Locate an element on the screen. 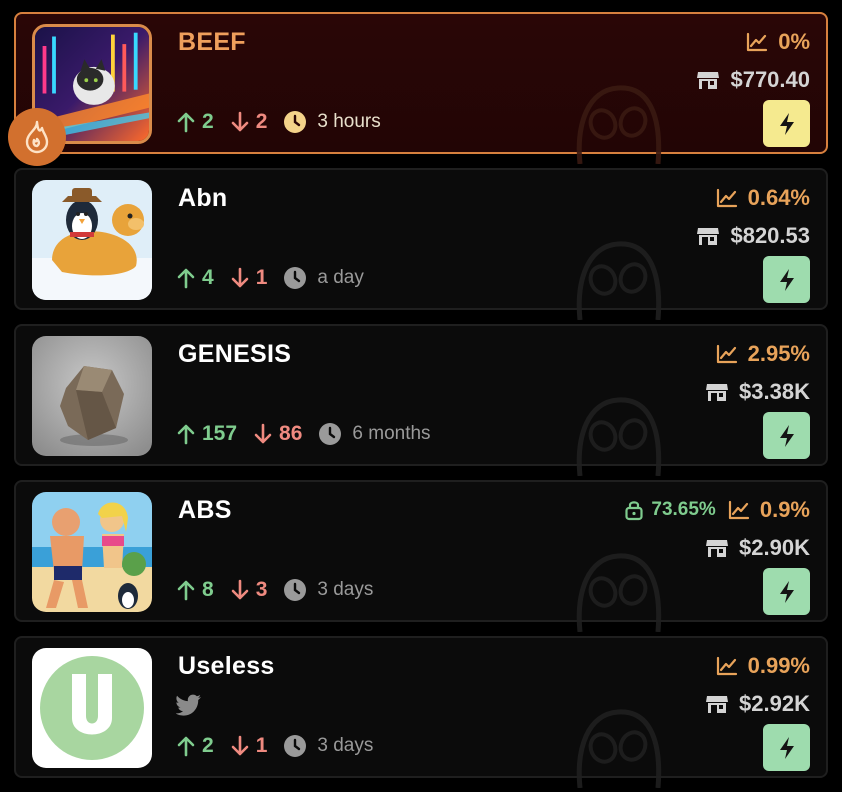 This screenshot has width=842, height=792. downvote-count: 86 is located at coordinates (277, 434).